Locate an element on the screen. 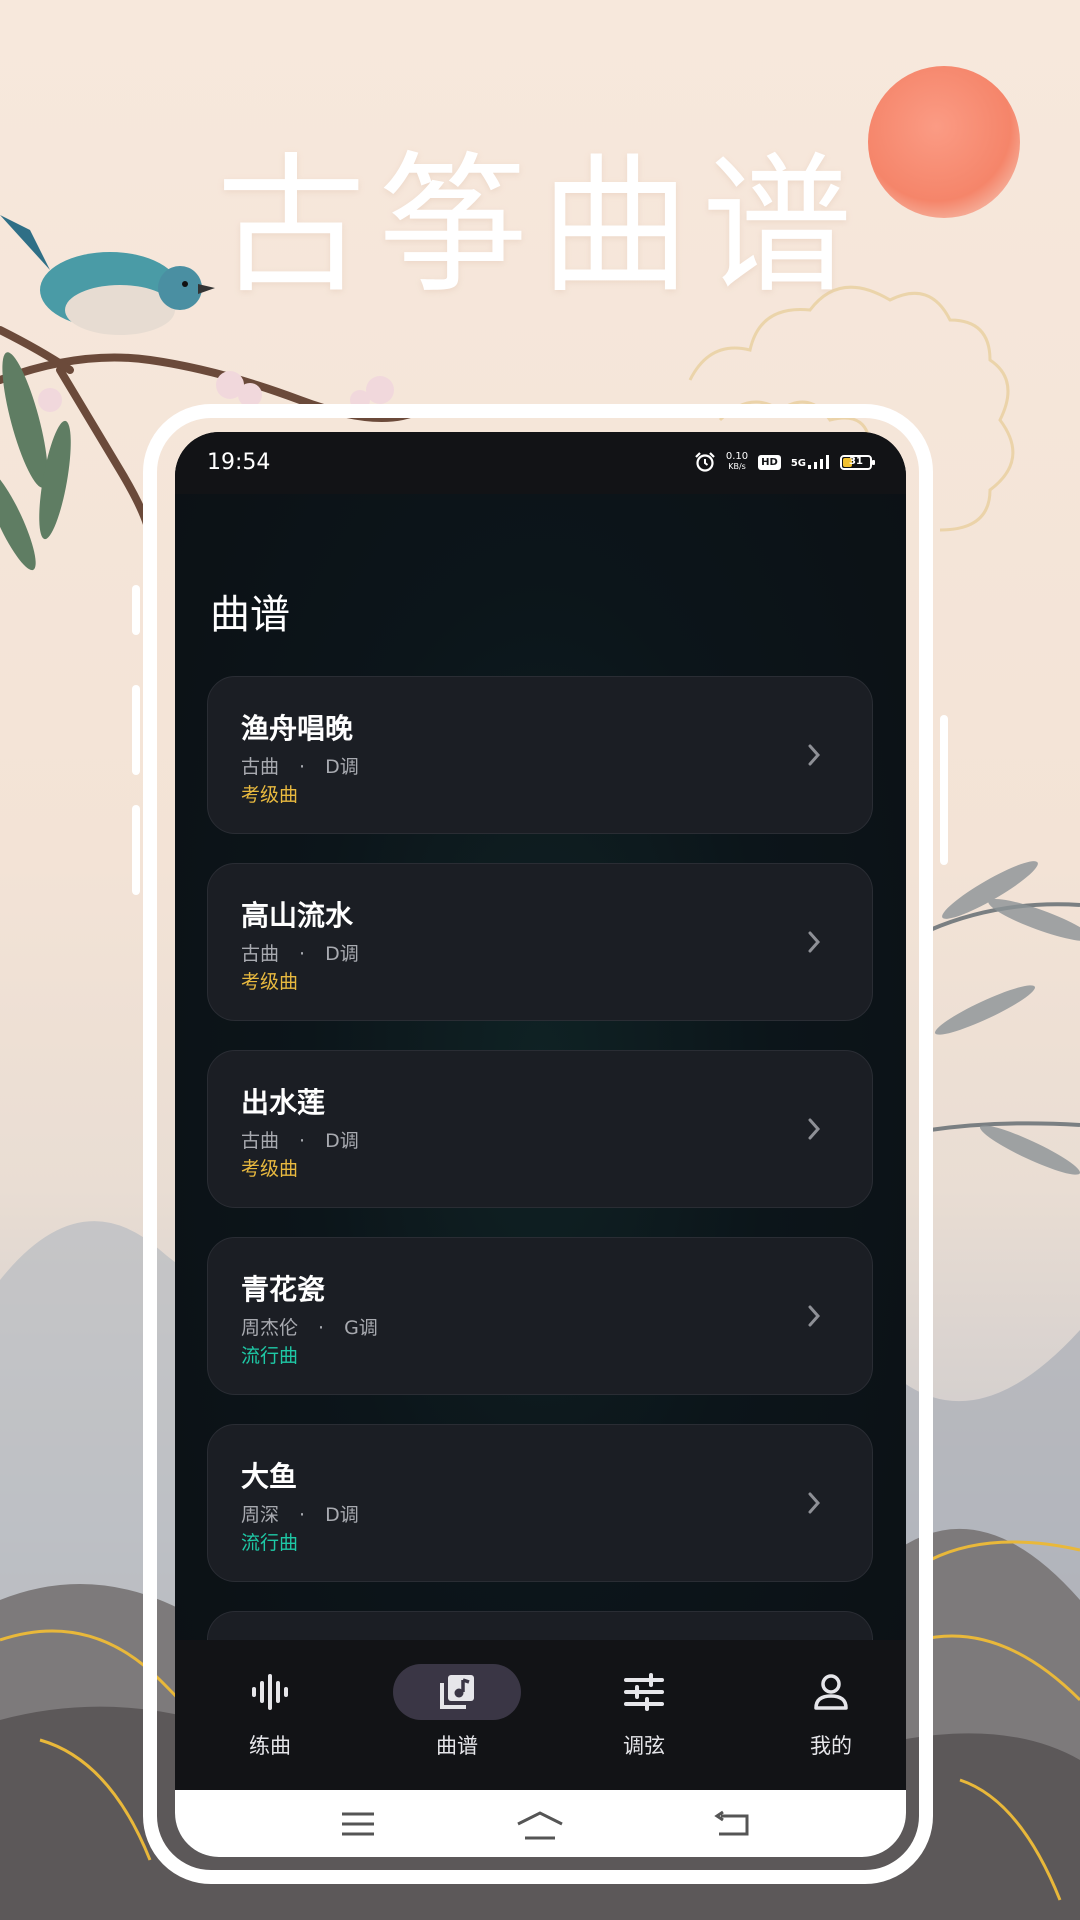 This screenshot has height=1920, width=1080. tab-icon-container-active is located at coordinates (457, 1692).